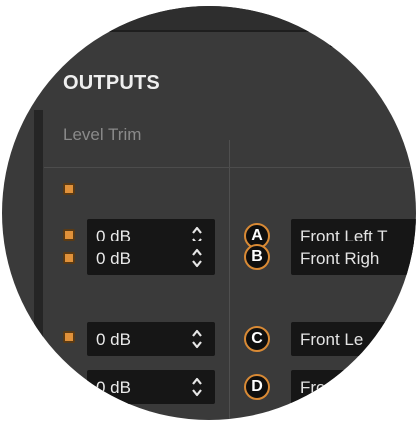 This screenshot has height=423, width=419. I want to click on output-d-indicator-icon, so click(69, 385).